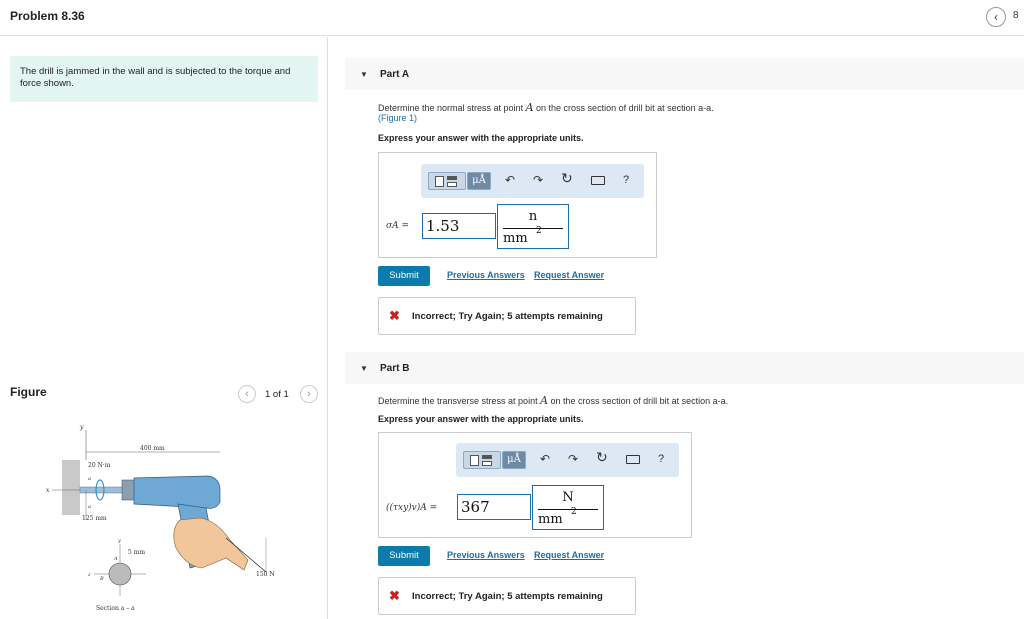 This screenshot has height=619, width=1024. What do you see at coordinates (452, 108) in the screenshot?
I see `part-a-prompt-before: Determine the normal stress at point` at bounding box center [452, 108].